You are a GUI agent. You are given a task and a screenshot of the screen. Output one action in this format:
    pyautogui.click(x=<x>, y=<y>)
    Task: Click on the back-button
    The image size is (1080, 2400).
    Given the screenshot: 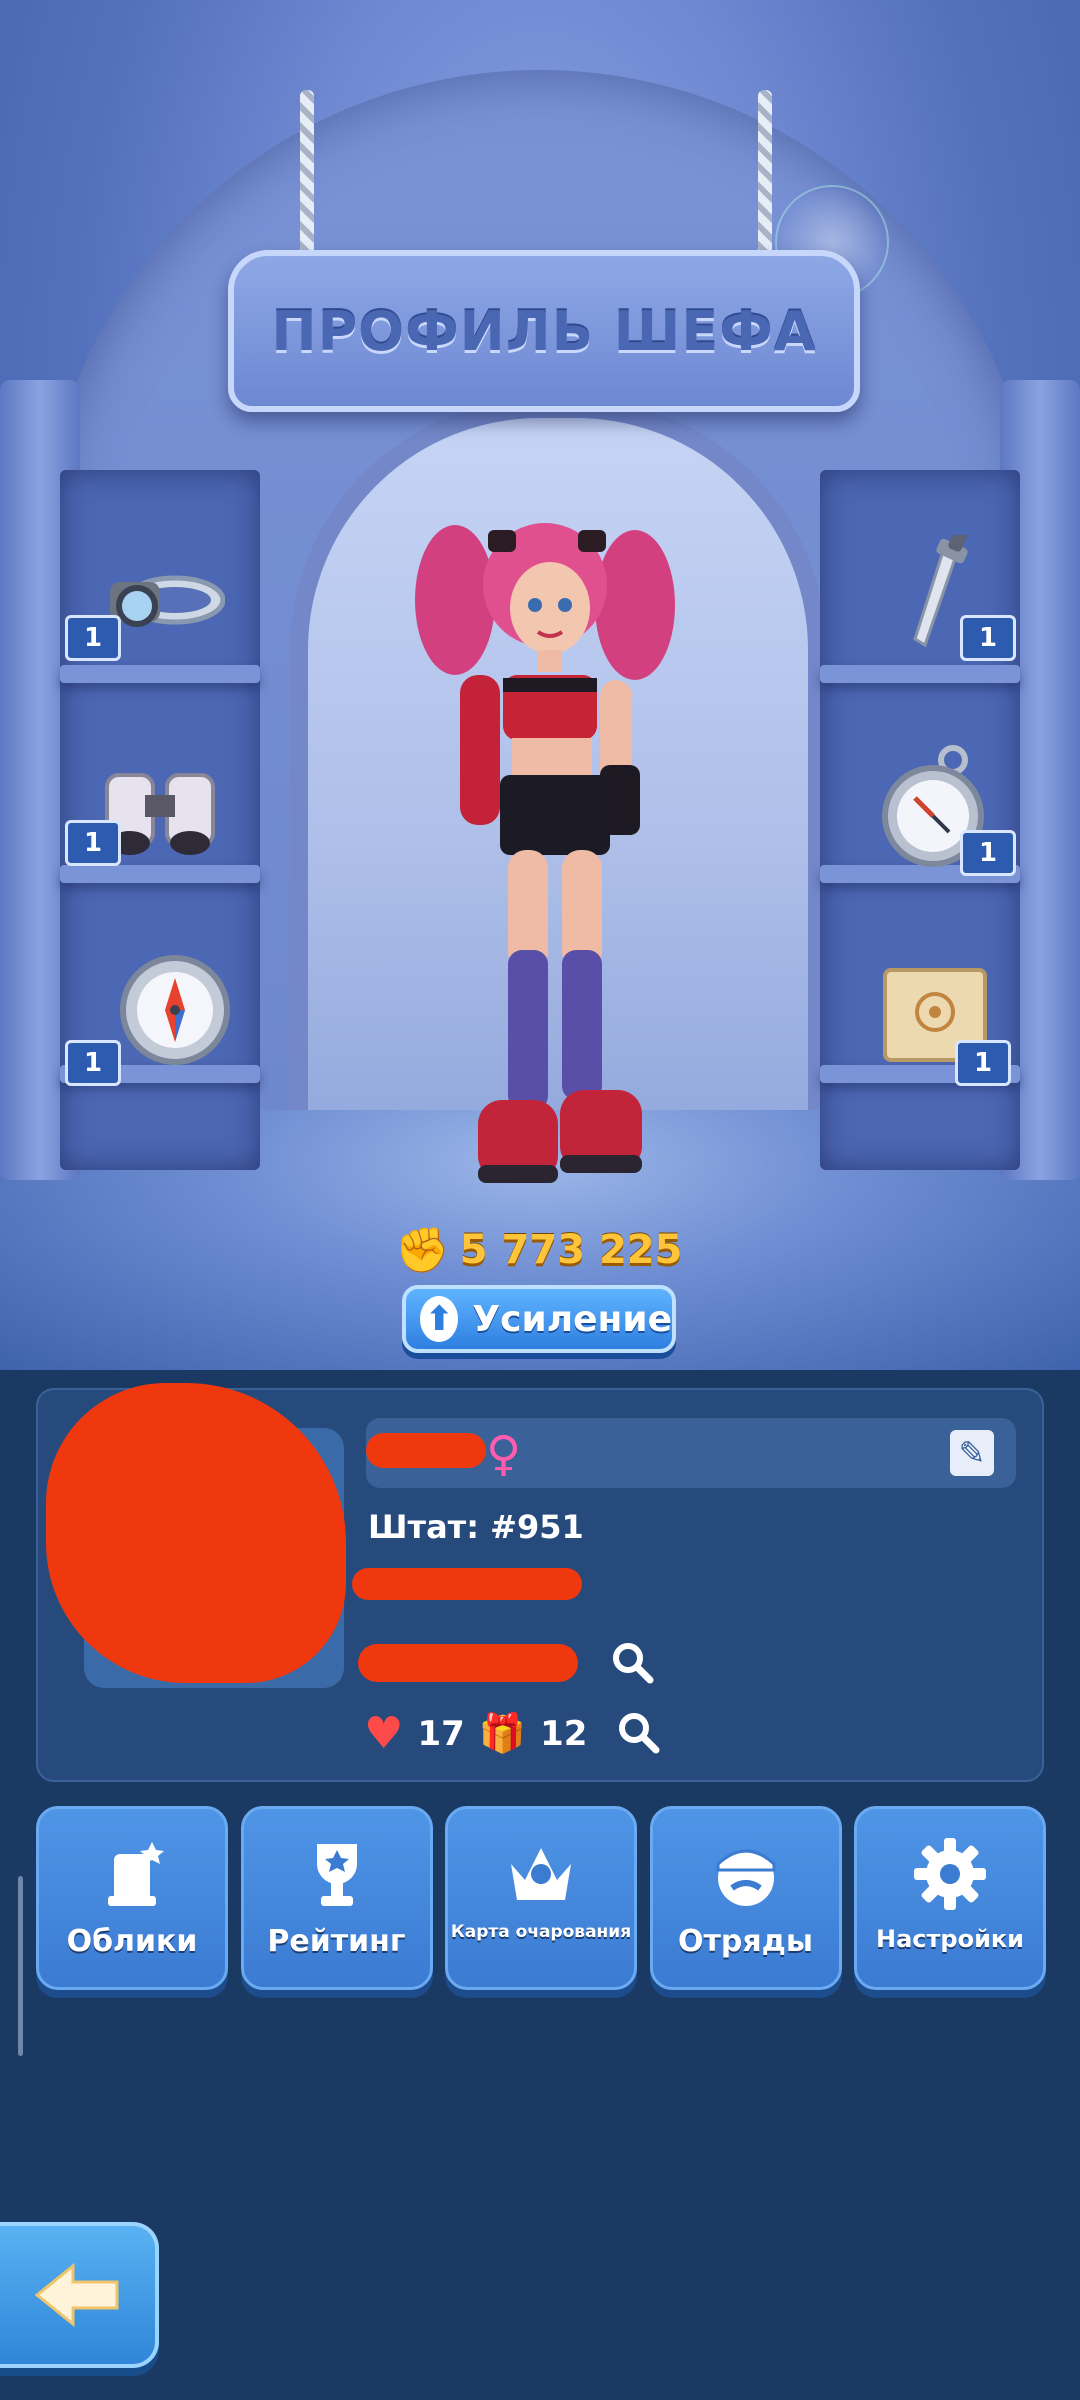 What is the action you would take?
    pyautogui.click(x=79, y=2295)
    